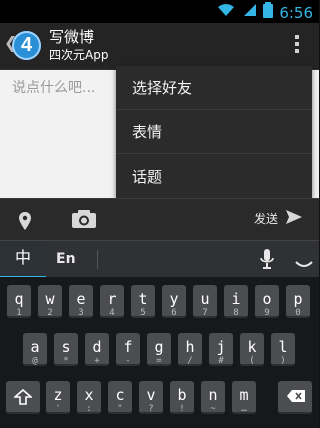 This screenshot has width=320, height=428. What do you see at coordinates (66, 347) in the screenshot?
I see `key-main-label: s` at bounding box center [66, 347].